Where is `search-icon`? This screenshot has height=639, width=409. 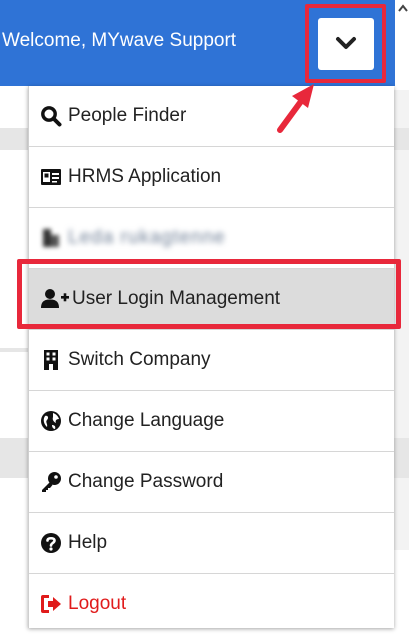 search-icon is located at coordinates (51, 116).